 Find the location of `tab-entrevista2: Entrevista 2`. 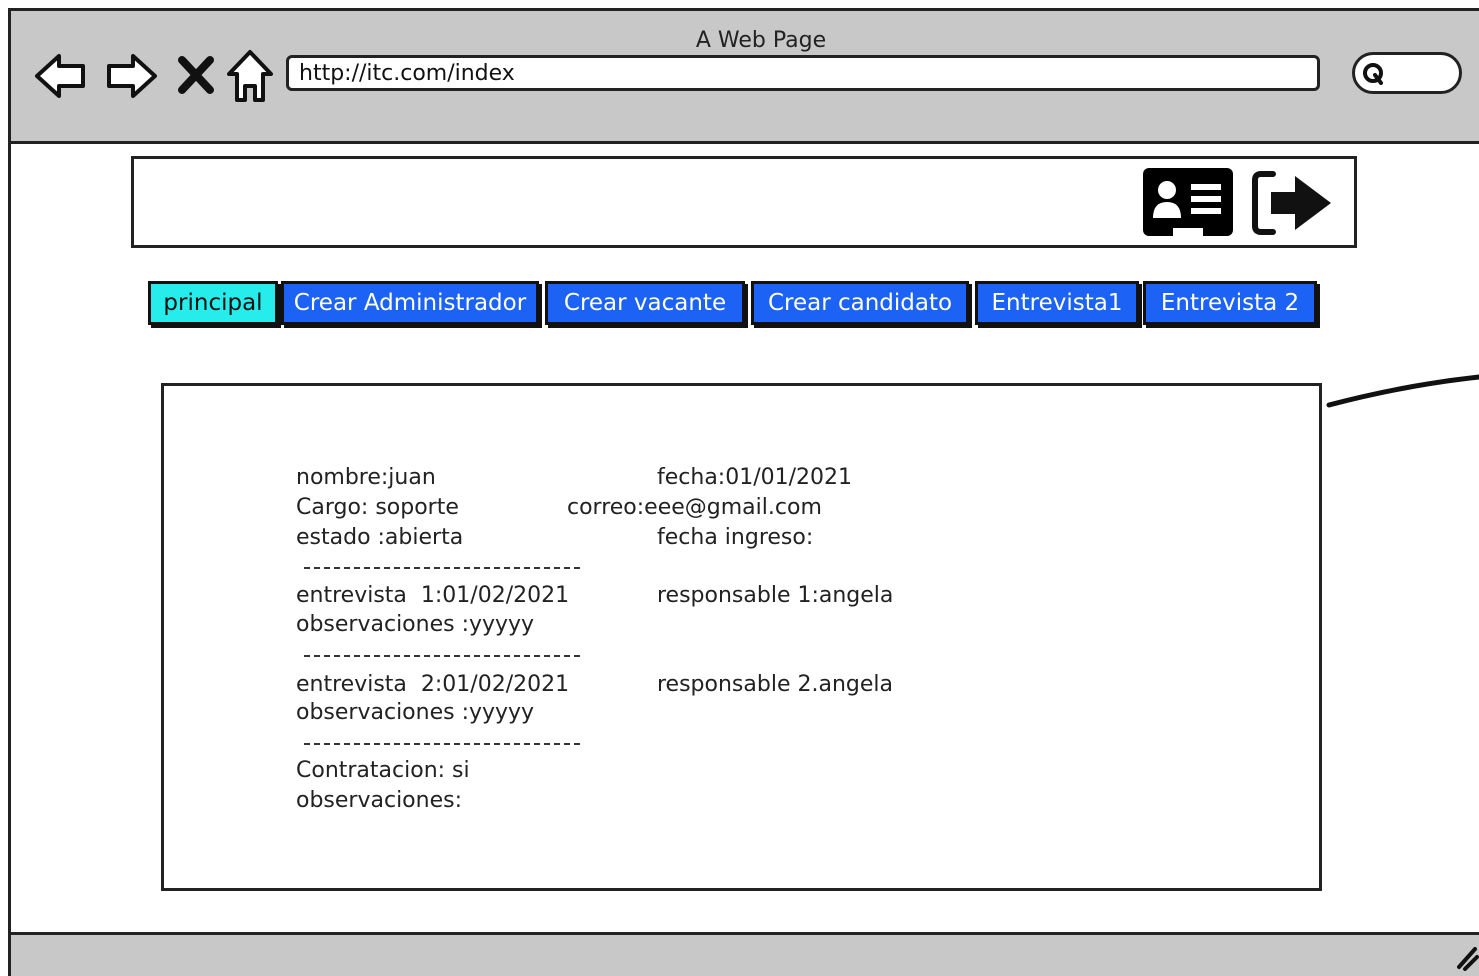

tab-entrevista2: Entrevista 2 is located at coordinates (1230, 303).